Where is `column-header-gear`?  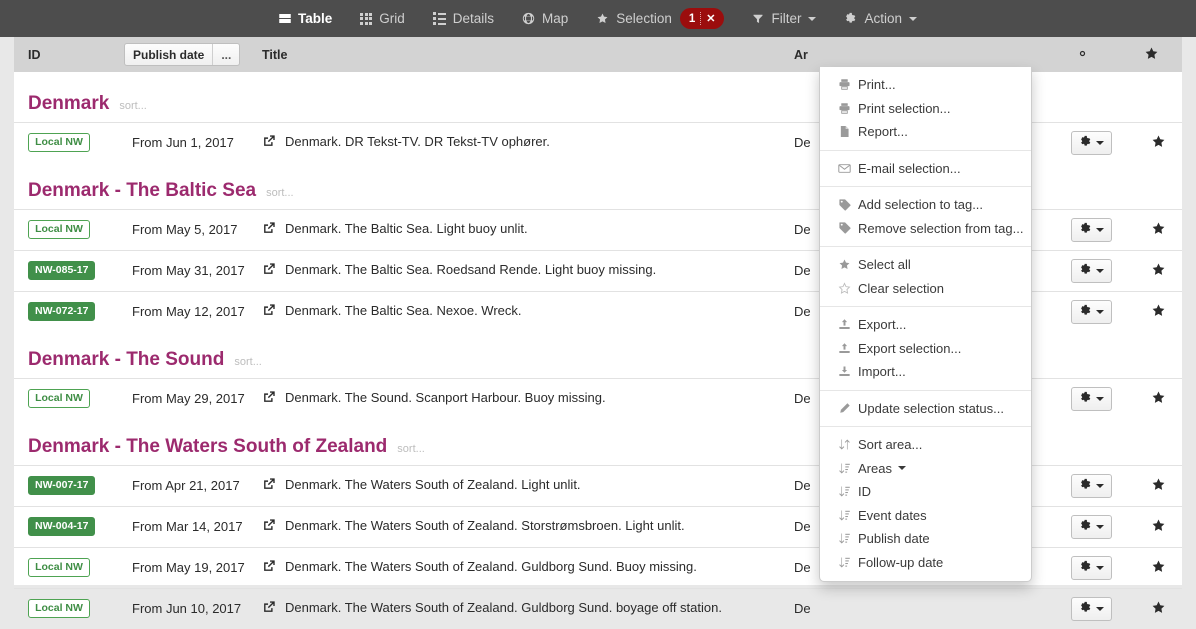
column-header-gear is located at coordinates (1084, 54).